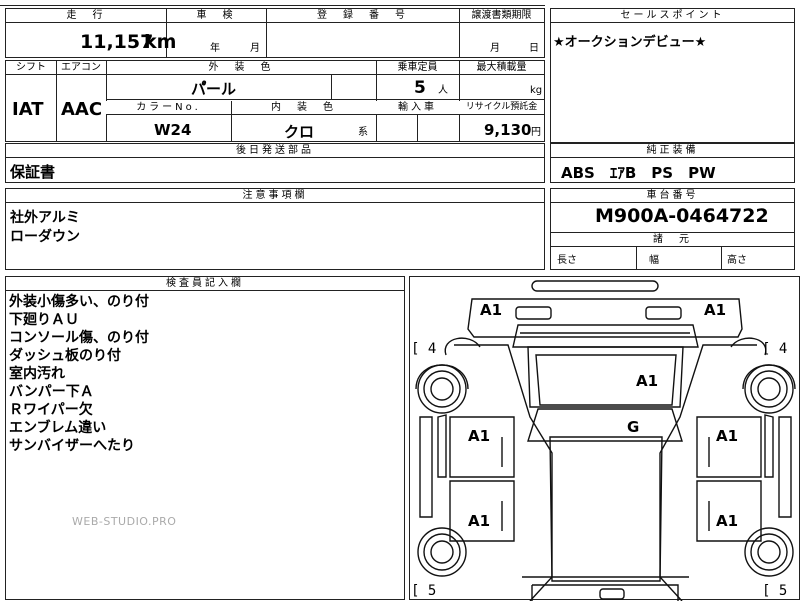  Describe the element at coordinates (672, 229) in the screenshot. I see `chassis-box: 車台番号 M900A-0464722 諸 元 長さ 幅 高さ` at that location.